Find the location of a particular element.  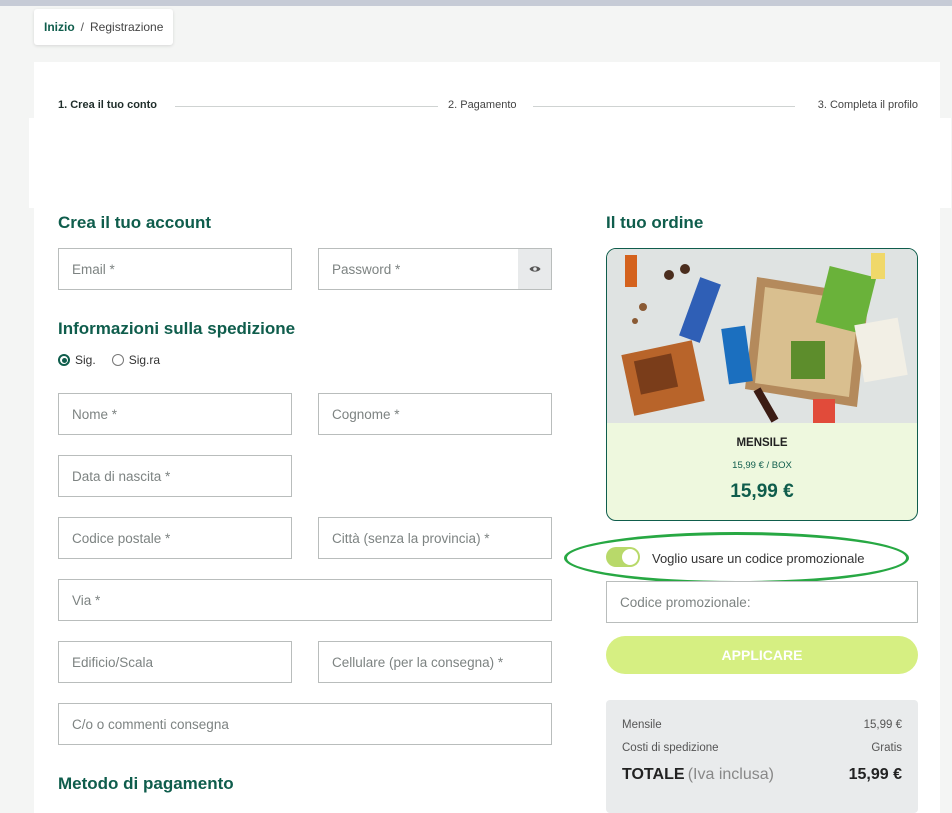

street-field: Via * is located at coordinates (305, 600).